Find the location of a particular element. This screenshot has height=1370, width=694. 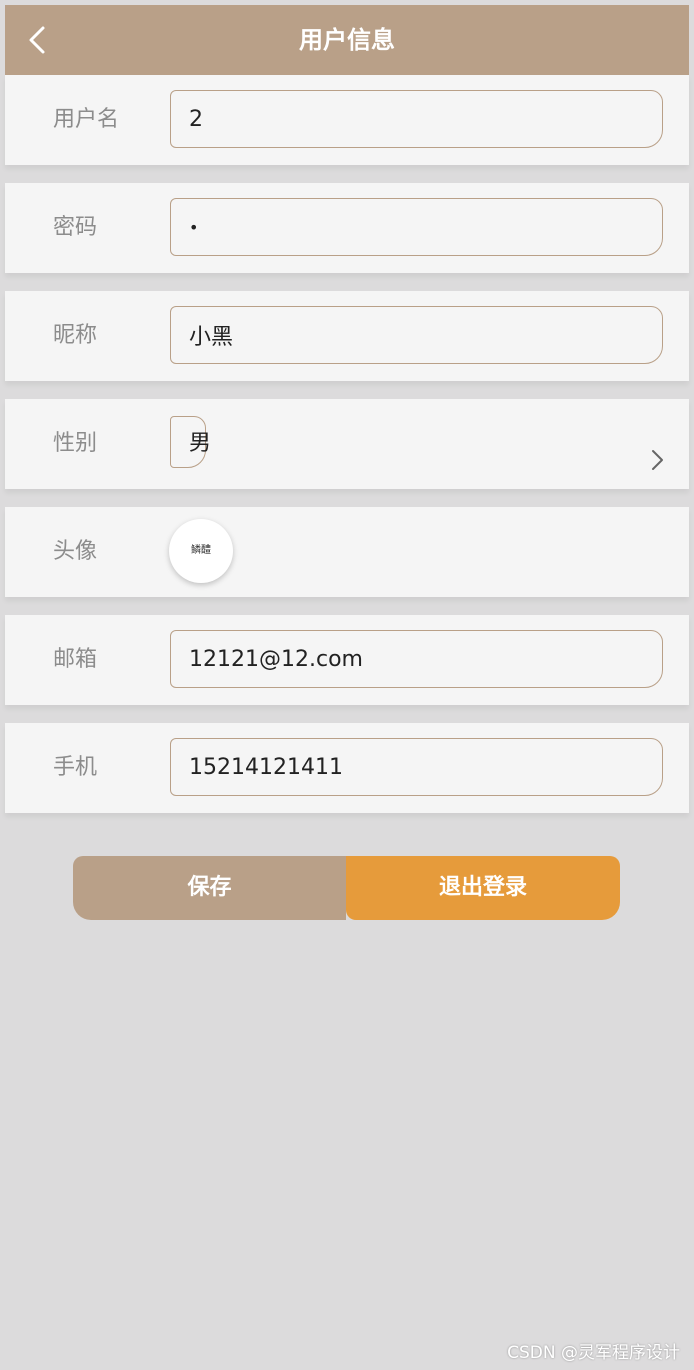

avatar: 鳞醴 is located at coordinates (201, 551).